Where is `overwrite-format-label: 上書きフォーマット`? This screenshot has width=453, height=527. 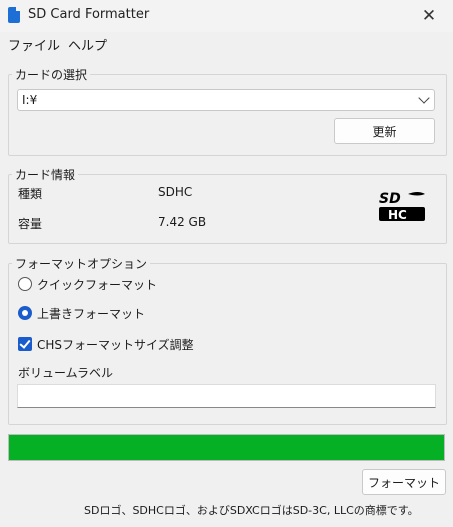 overwrite-format-label: 上書きフォーマット is located at coordinates (91, 313).